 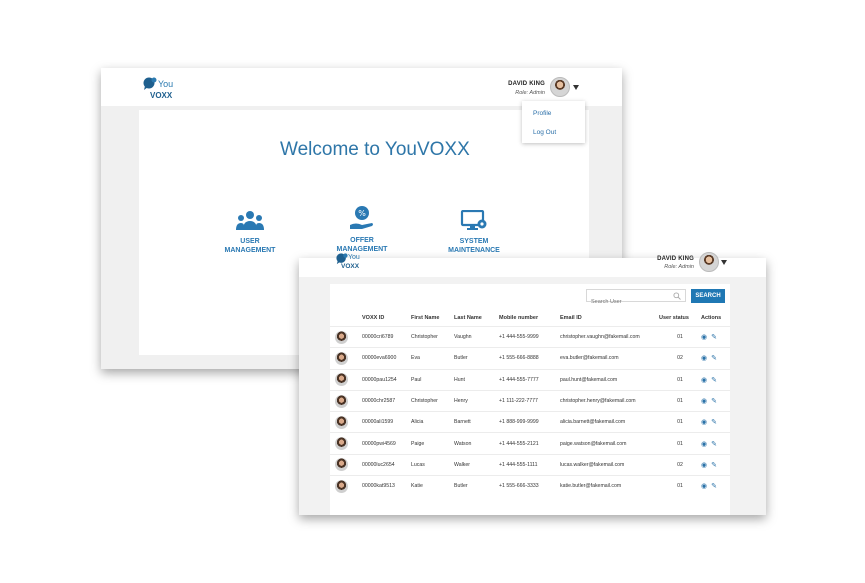 What do you see at coordinates (553, 113) in the screenshot?
I see `menu-item-profile: Profile` at bounding box center [553, 113].